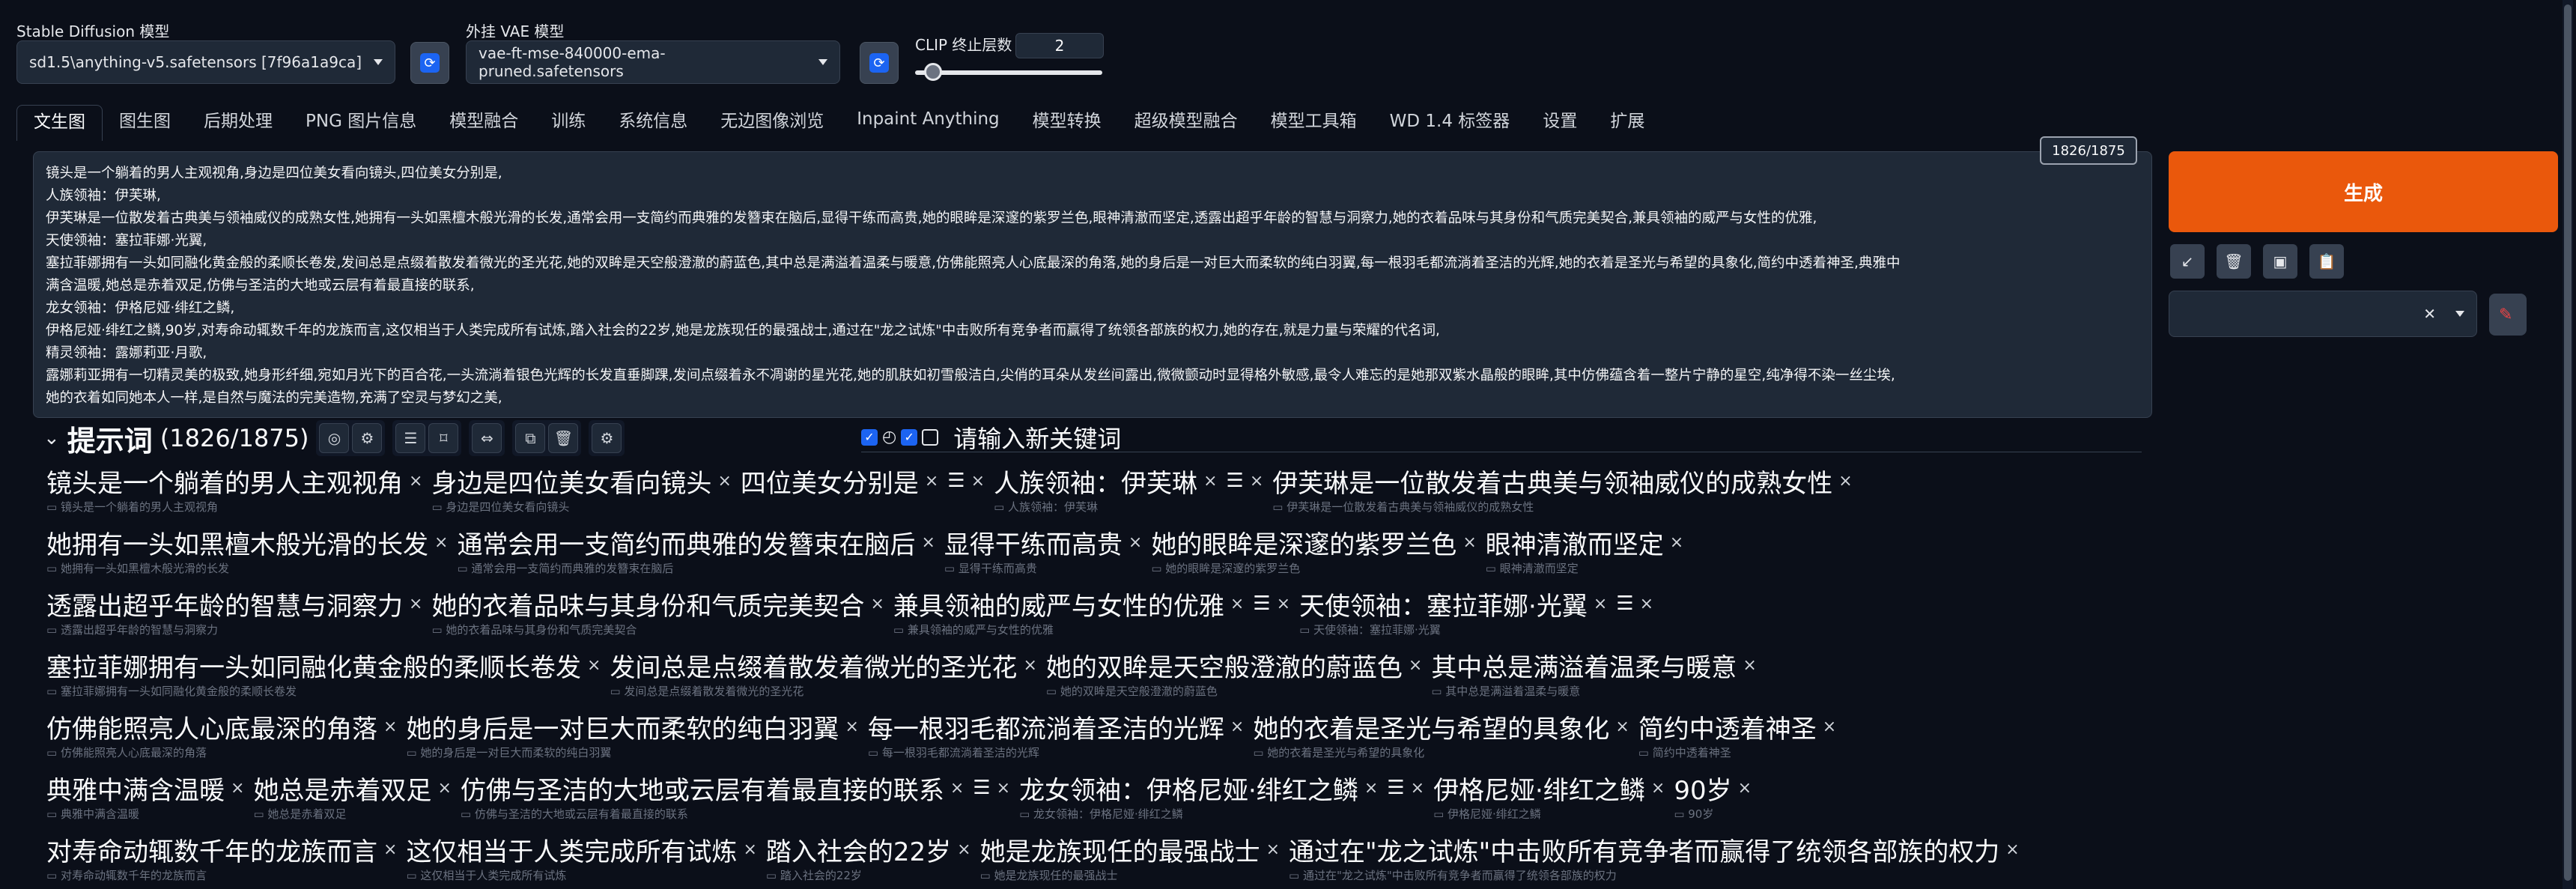 Image resolution: width=2576 pixels, height=889 pixels. What do you see at coordinates (653, 62) in the screenshot?
I see `vae-model-select: vae-ft-mse-840000-ema-pruned.safetensors` at bounding box center [653, 62].